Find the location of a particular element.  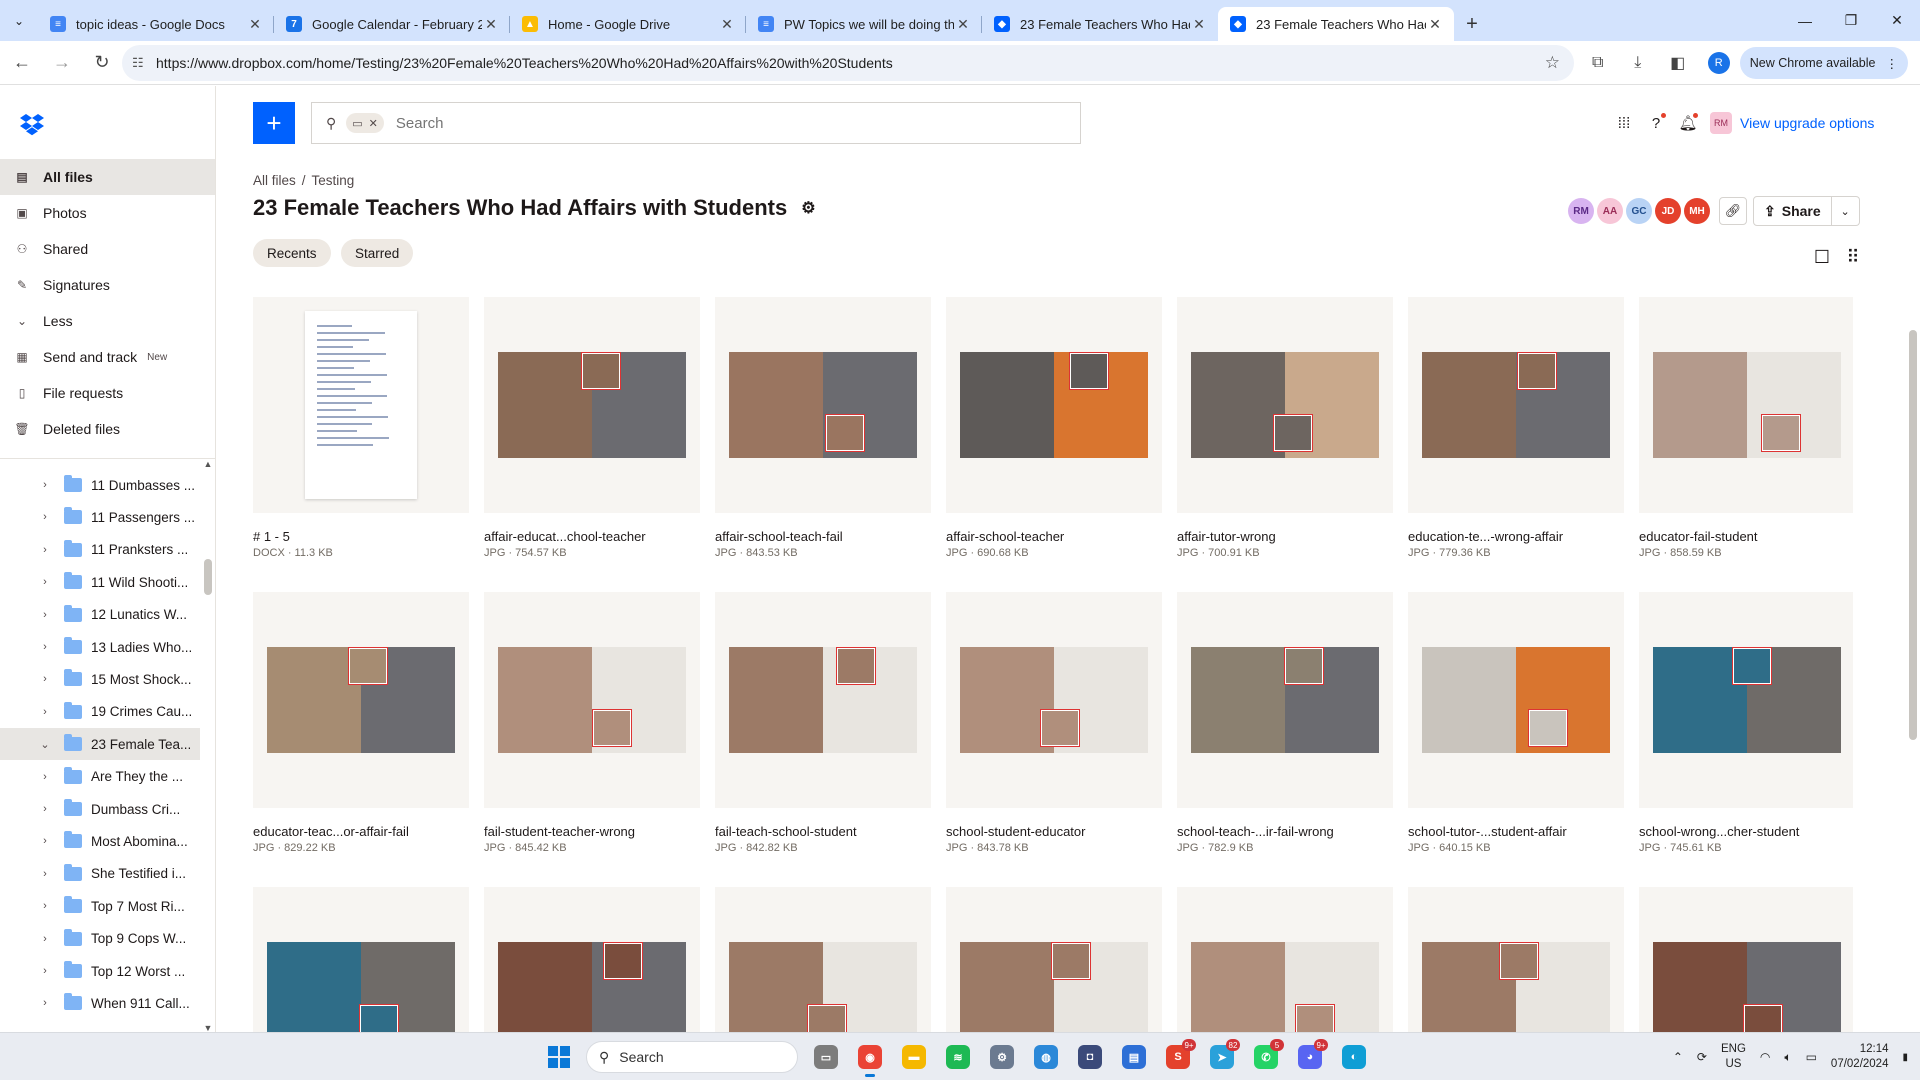

gear-icon: ⚙ is located at coordinates (808, 208).